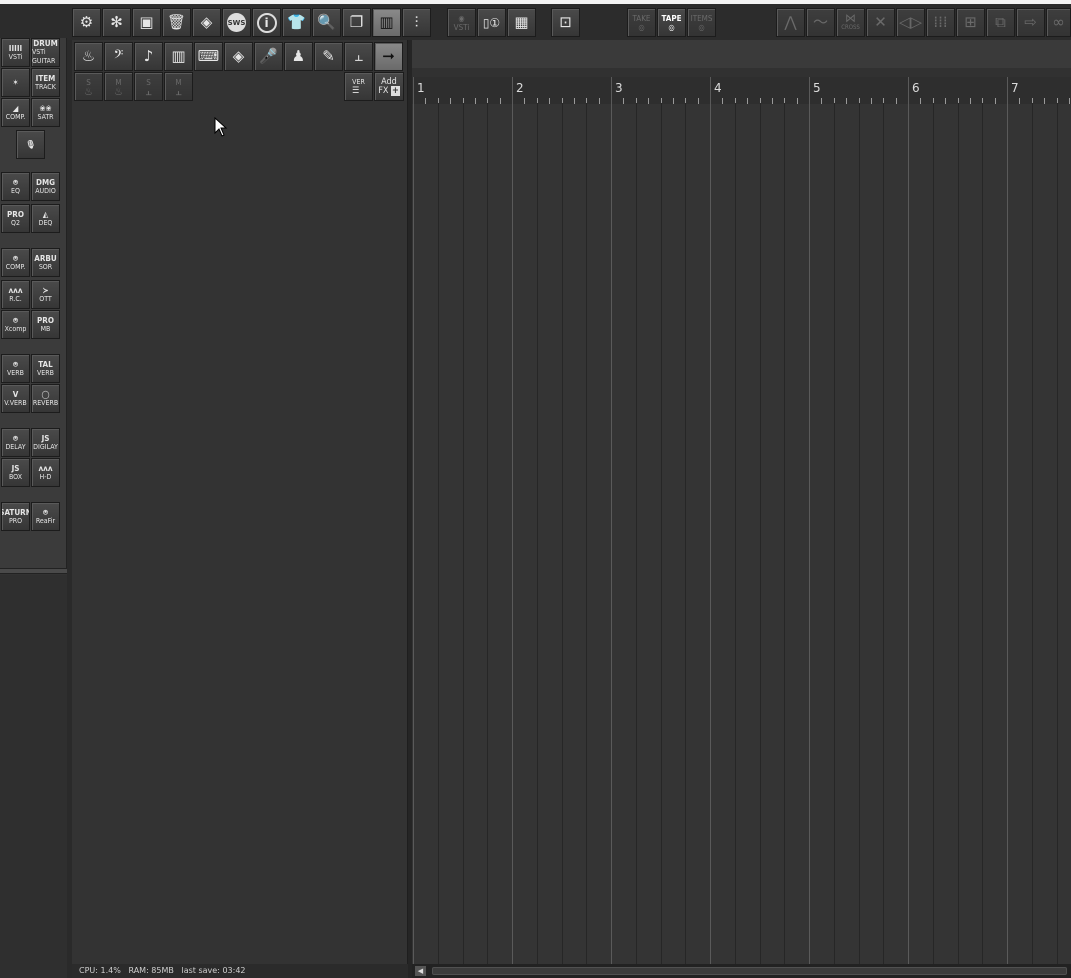 This screenshot has height=978, width=1071. Describe the element at coordinates (268, 56) in the screenshot. I see `mic-icon: 🎤` at that location.